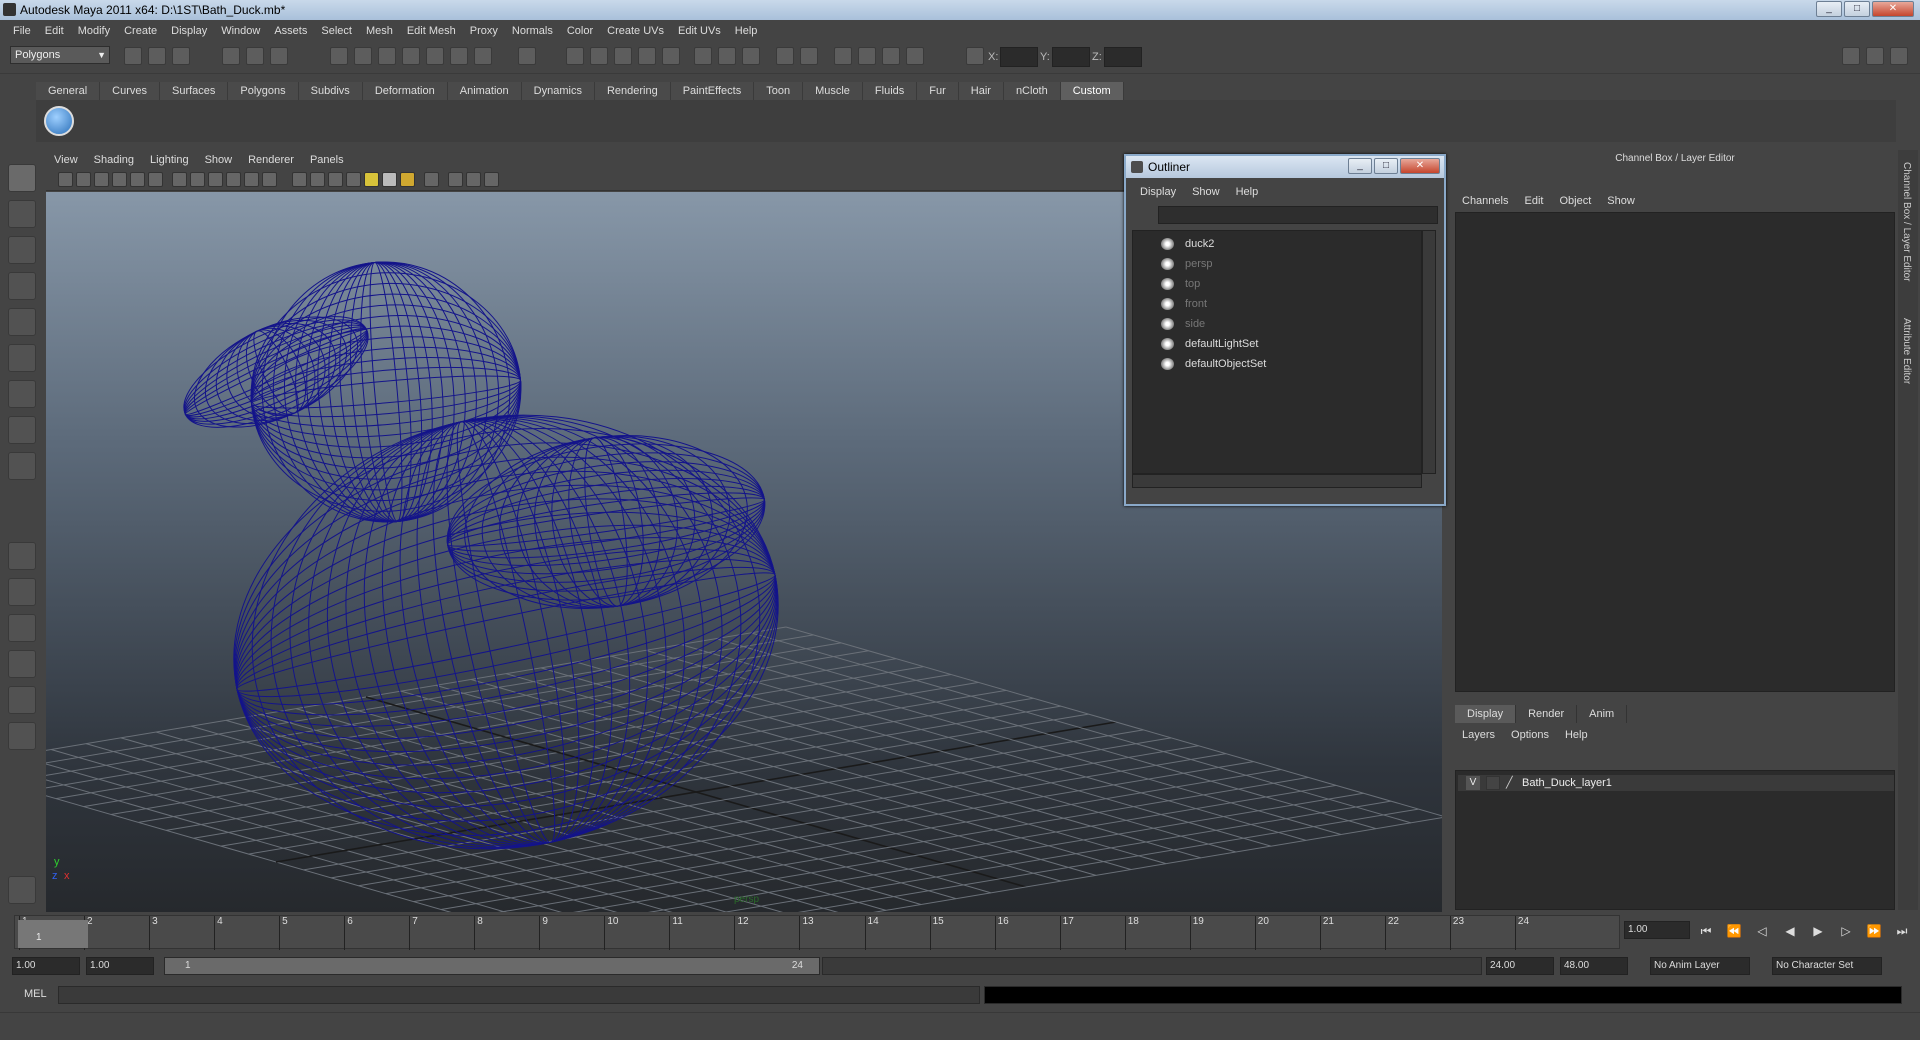 The width and height of the screenshot is (1920, 1040). Describe the element at coordinates (712, 91) in the screenshot. I see `shelf-tab-painteffects: PaintEffects` at that location.